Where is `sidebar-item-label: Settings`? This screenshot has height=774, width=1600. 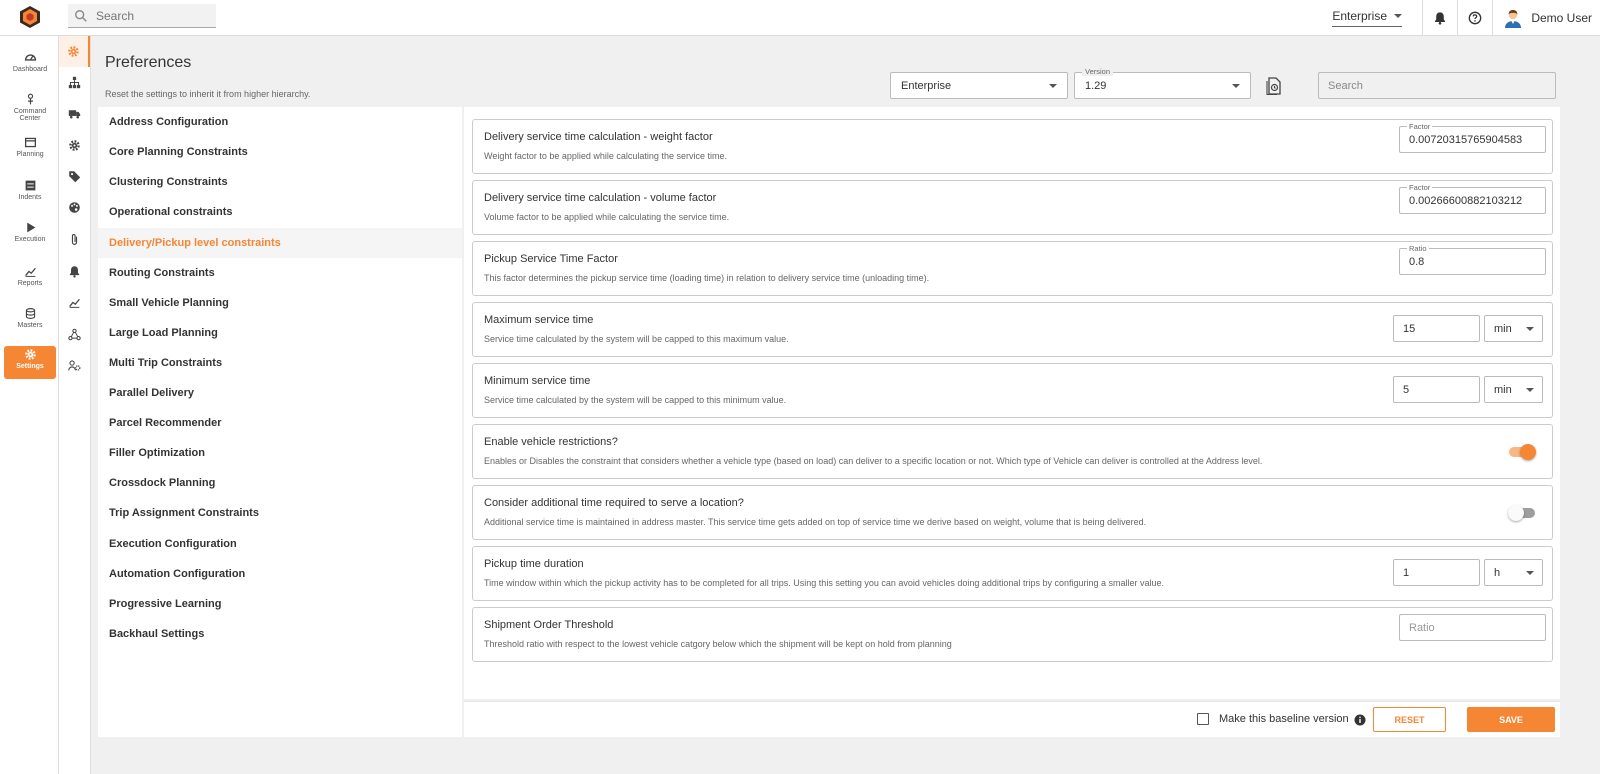
sidebar-item-label: Settings is located at coordinates (30, 366).